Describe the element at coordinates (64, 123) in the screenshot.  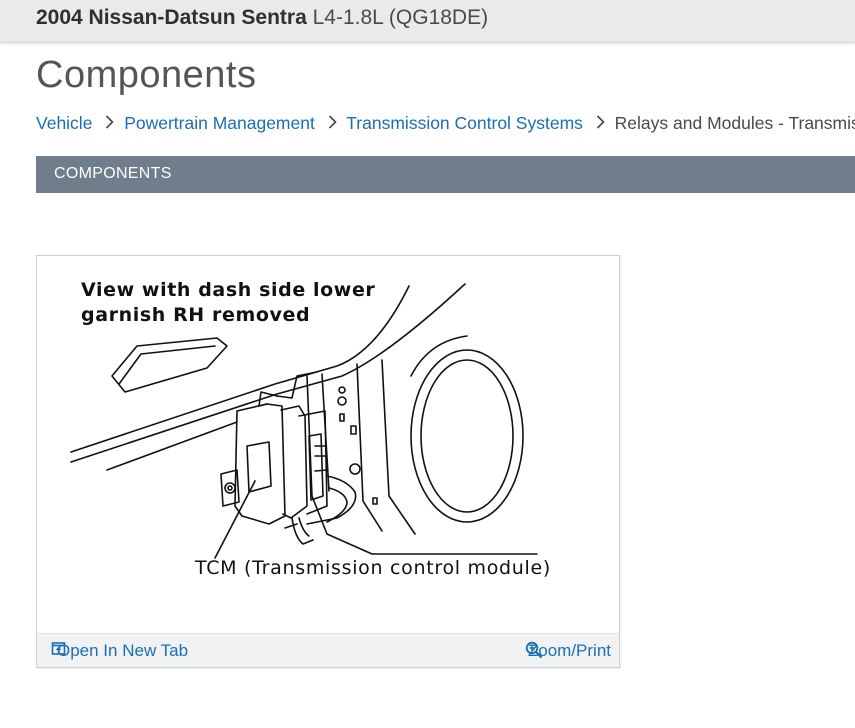
I see `breadcrumb-vehicle-link: Vehicle` at that location.